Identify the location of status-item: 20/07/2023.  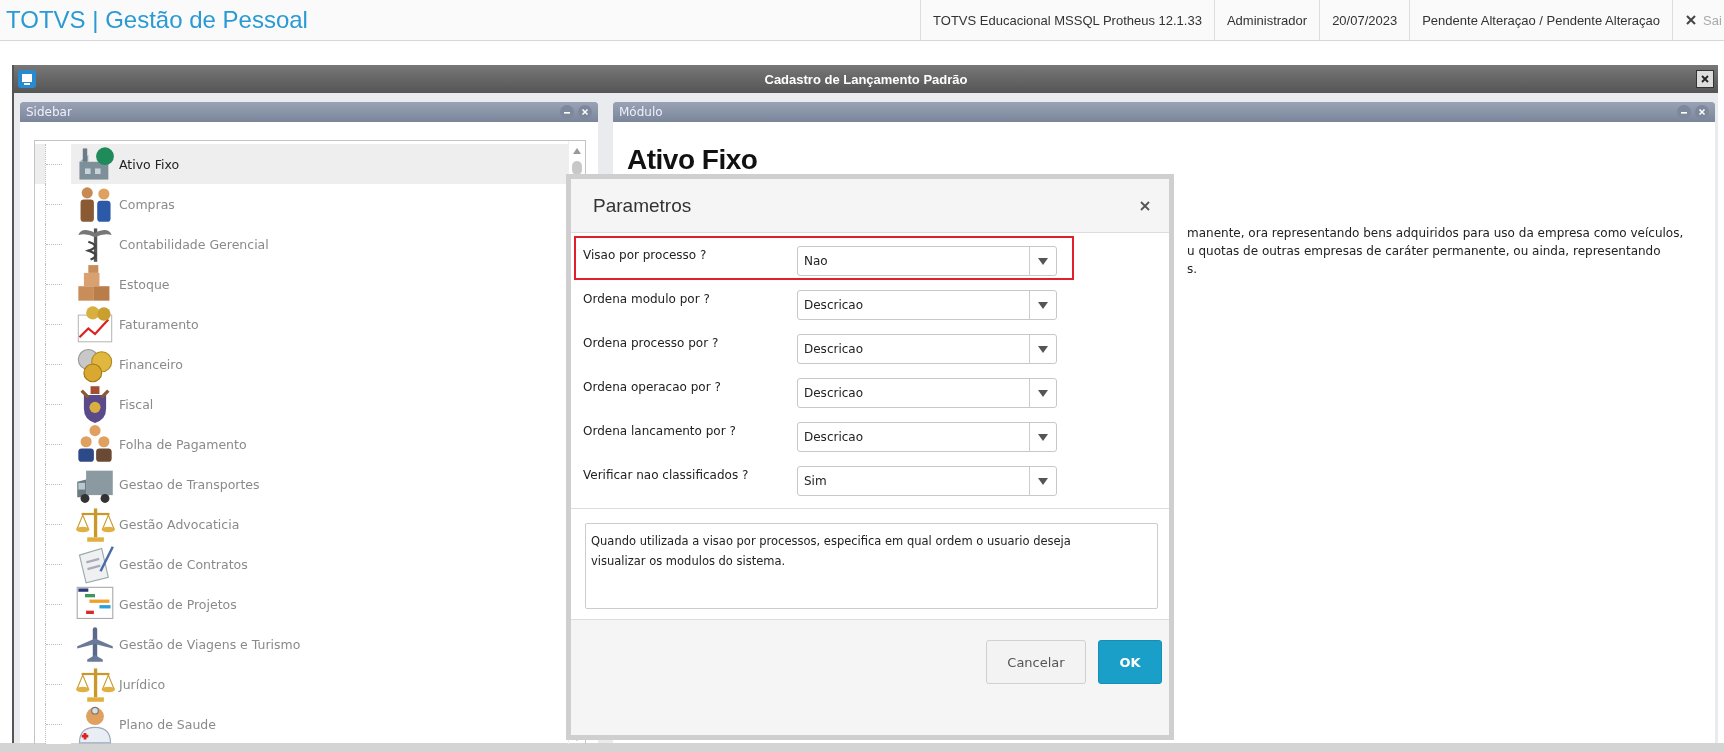
(1364, 20).